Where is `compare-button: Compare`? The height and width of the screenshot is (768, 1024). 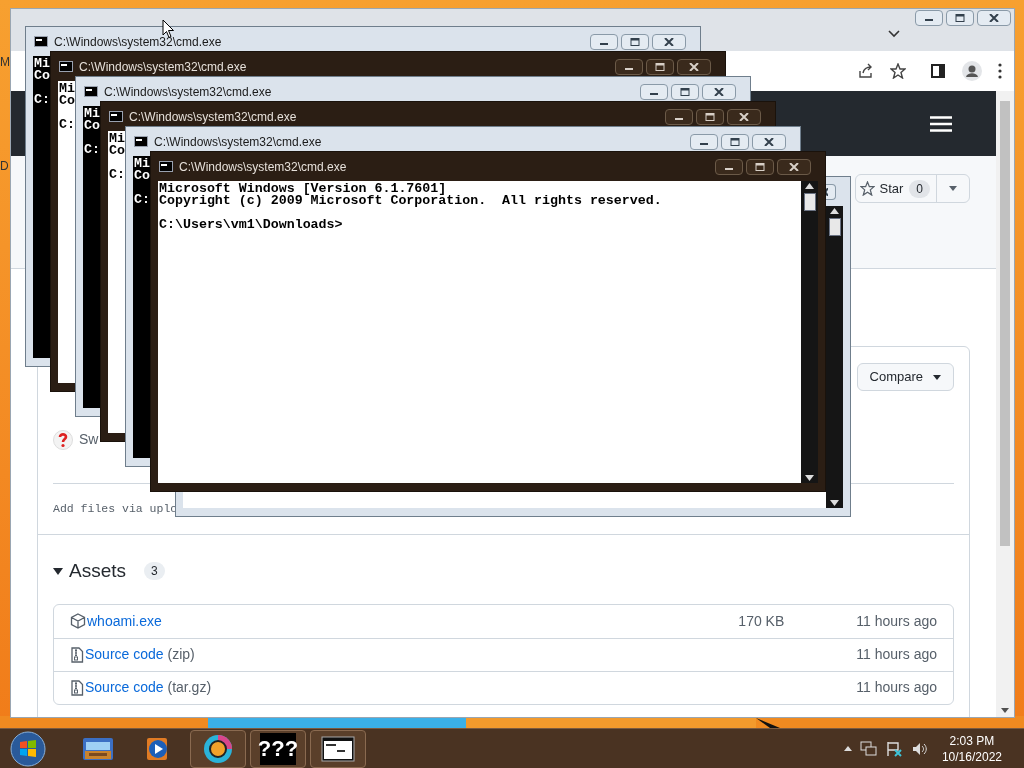
compare-button: Compare is located at coordinates (905, 377).